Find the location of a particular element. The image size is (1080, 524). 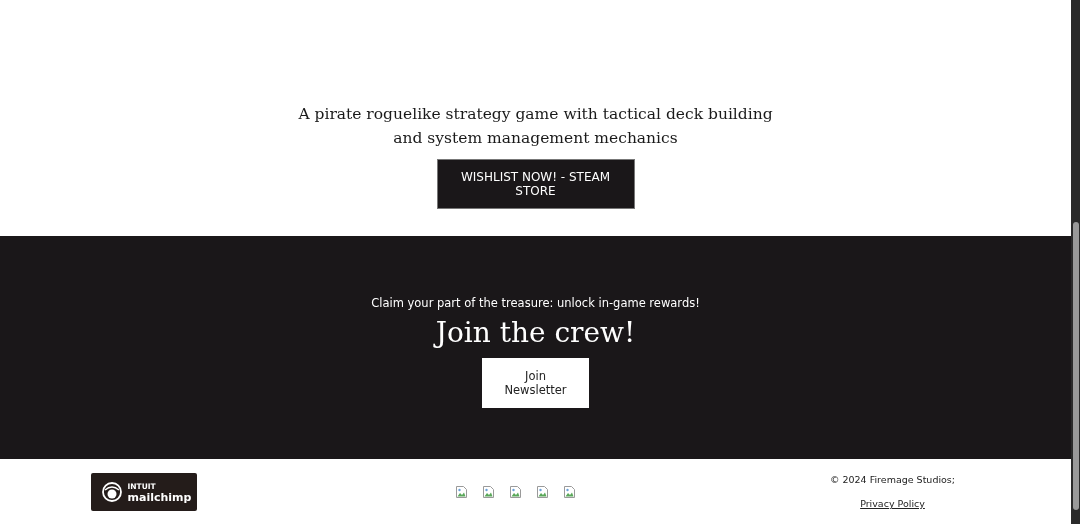

newsletter-button: Join Newsletter is located at coordinates (535, 382).